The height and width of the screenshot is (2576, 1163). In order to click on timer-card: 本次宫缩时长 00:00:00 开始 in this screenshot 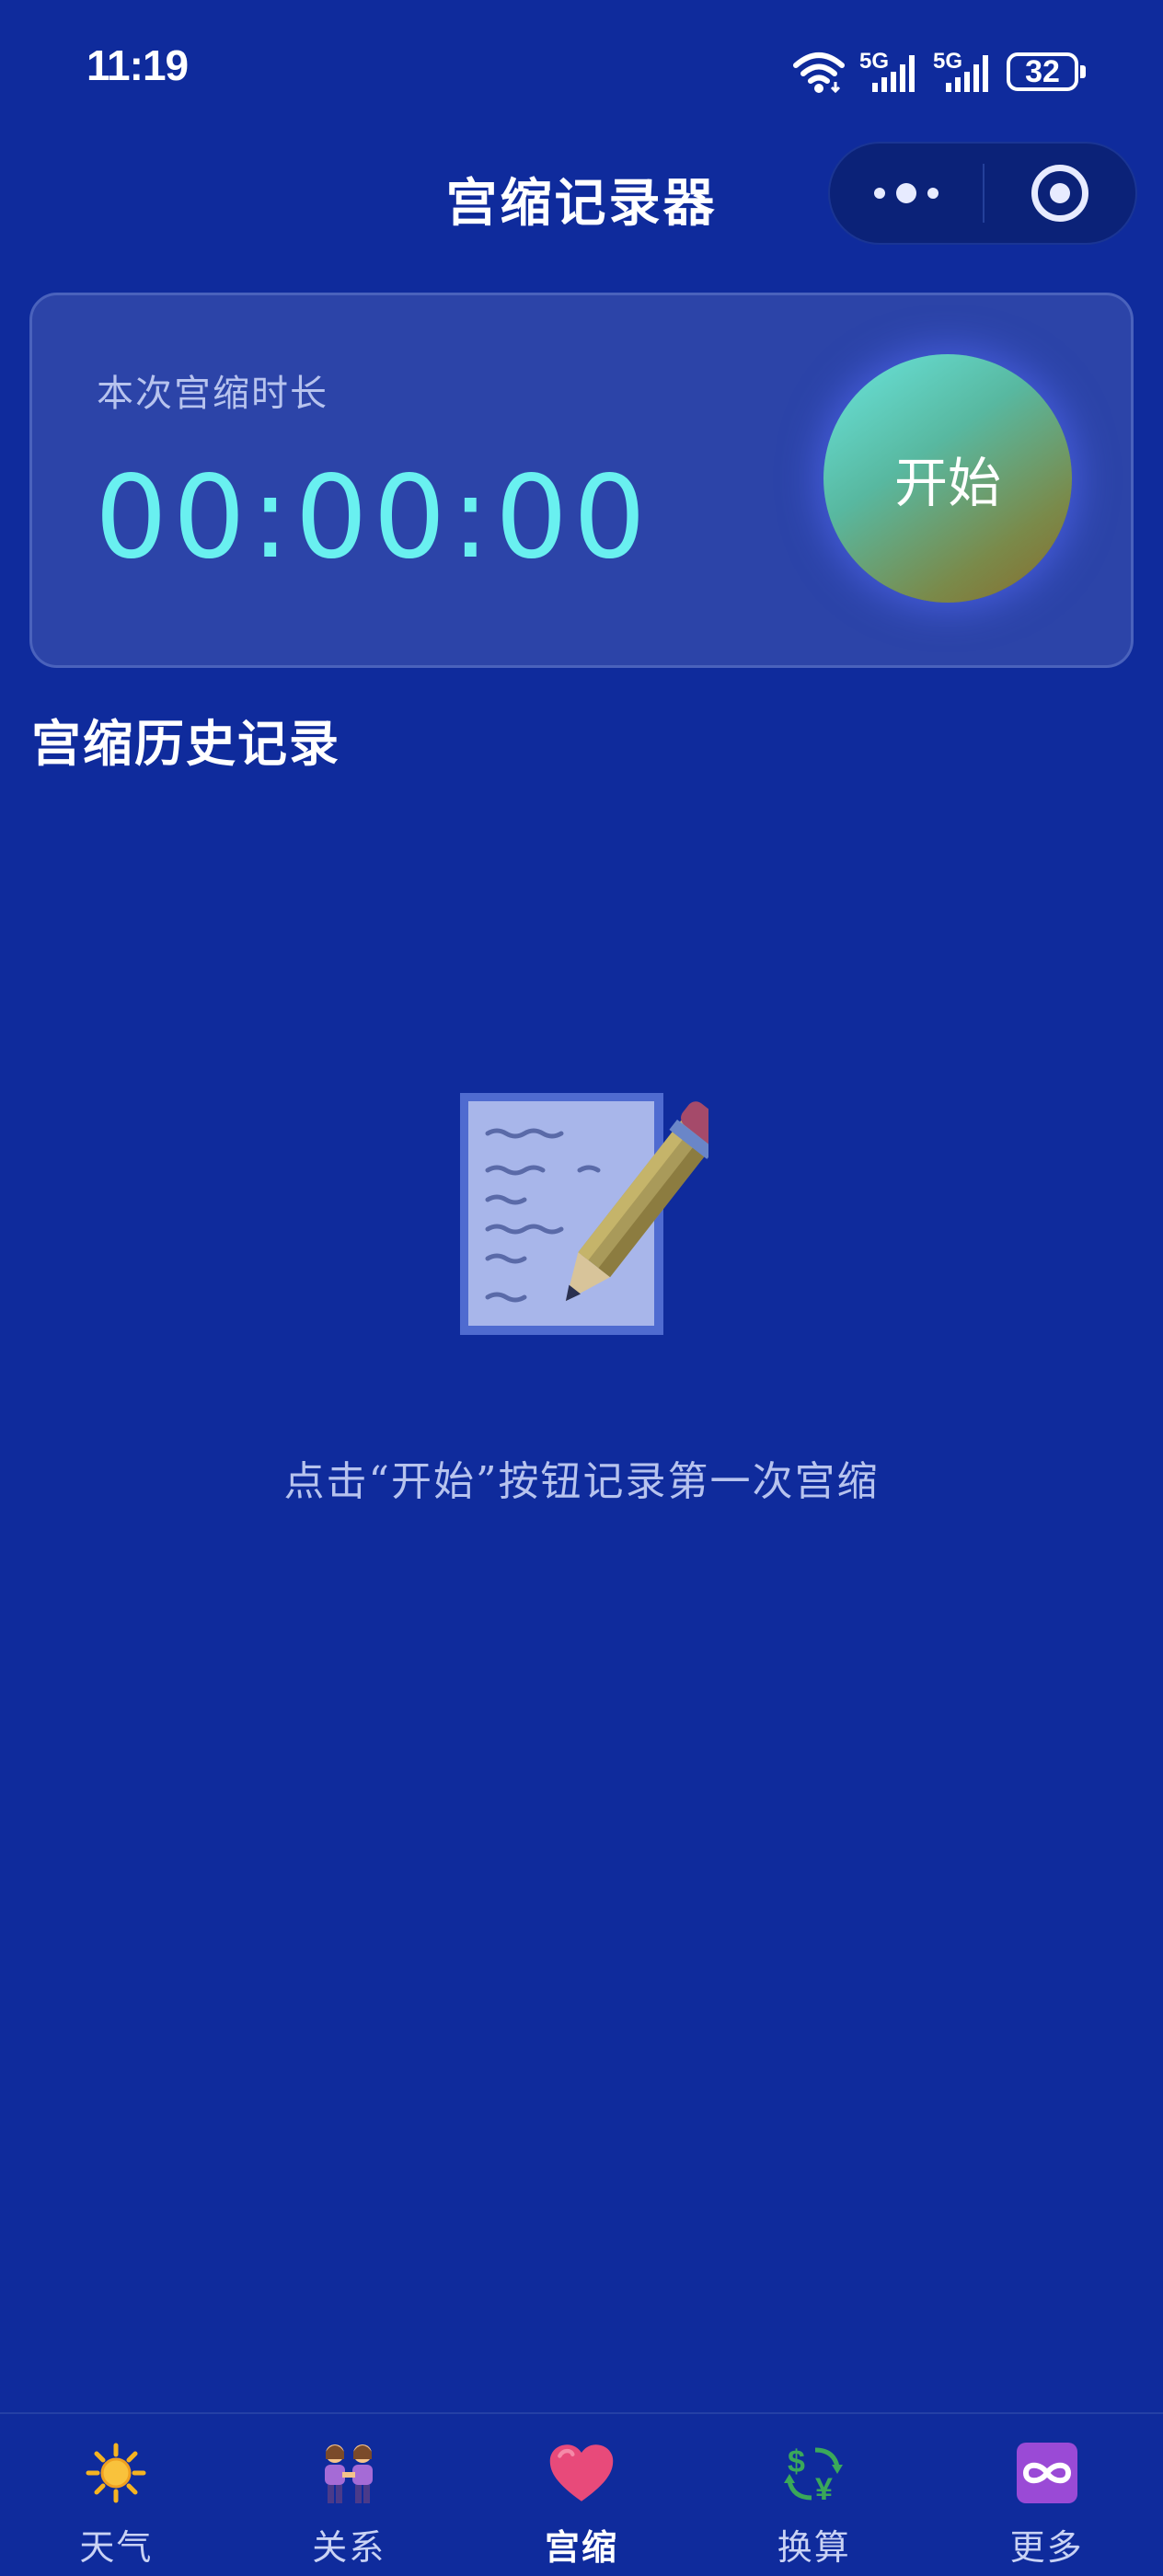, I will do `click(581, 480)`.